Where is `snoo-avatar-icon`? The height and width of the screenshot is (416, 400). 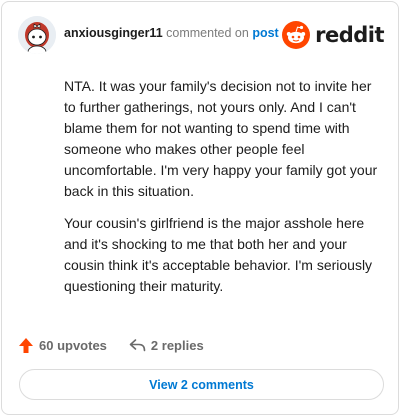
snoo-avatar-icon is located at coordinates (37, 35).